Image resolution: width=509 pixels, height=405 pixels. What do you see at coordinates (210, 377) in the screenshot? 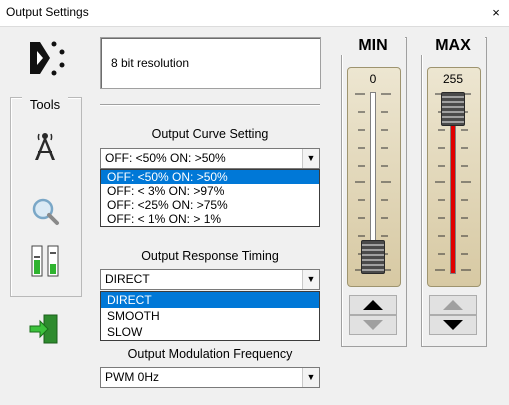
I see `modulation-select: PWM 0Hz ▼` at bounding box center [210, 377].